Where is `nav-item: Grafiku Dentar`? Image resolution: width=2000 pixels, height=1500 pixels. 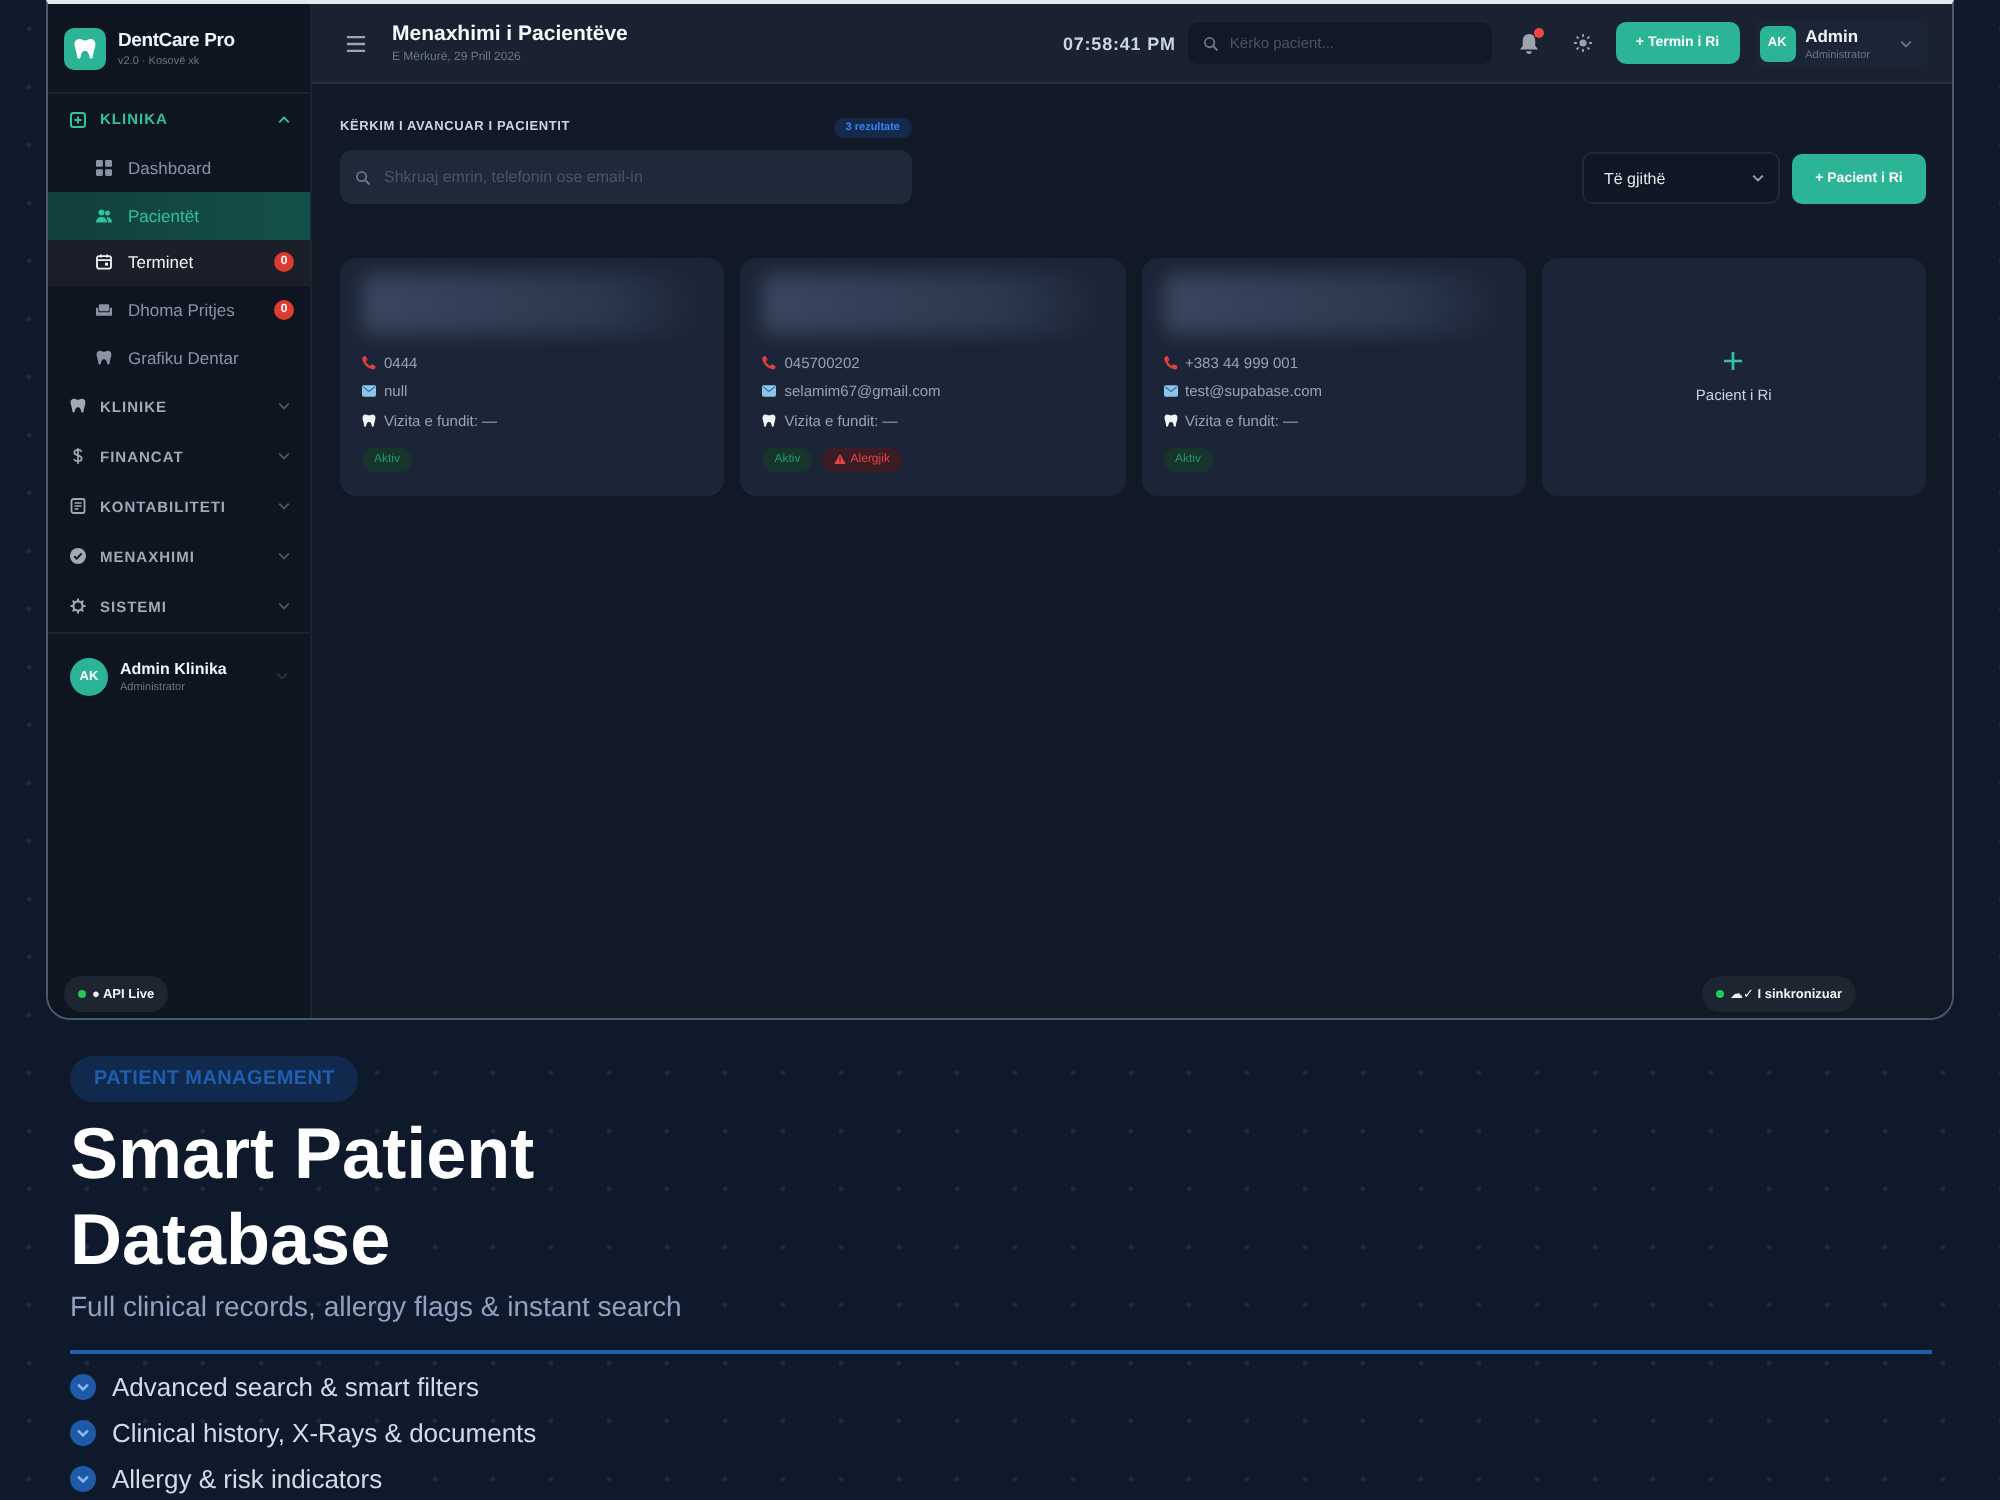 nav-item: Grafiku Dentar is located at coordinates (179, 358).